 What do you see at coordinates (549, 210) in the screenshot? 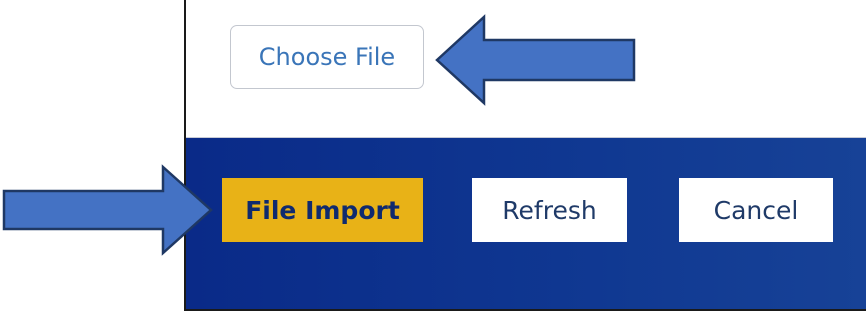
I see `refresh-button: Refresh` at bounding box center [549, 210].